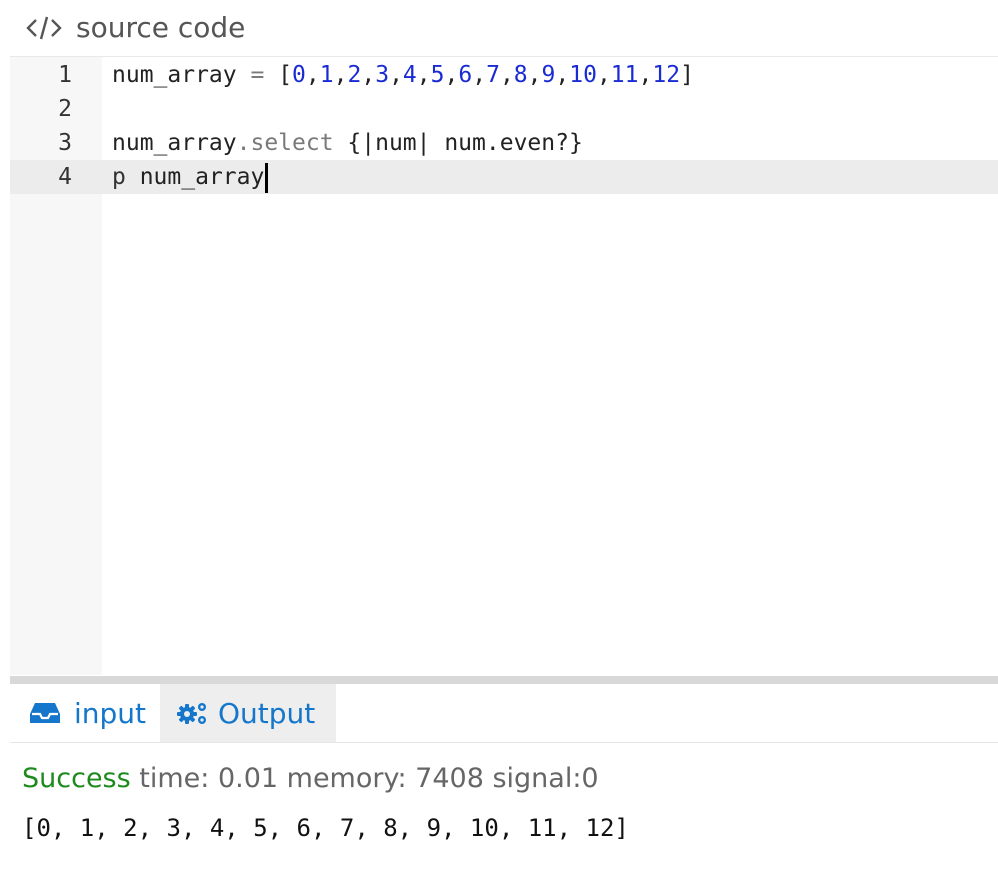  What do you see at coordinates (354, 75) in the screenshot?
I see `code-token: 2` at bounding box center [354, 75].